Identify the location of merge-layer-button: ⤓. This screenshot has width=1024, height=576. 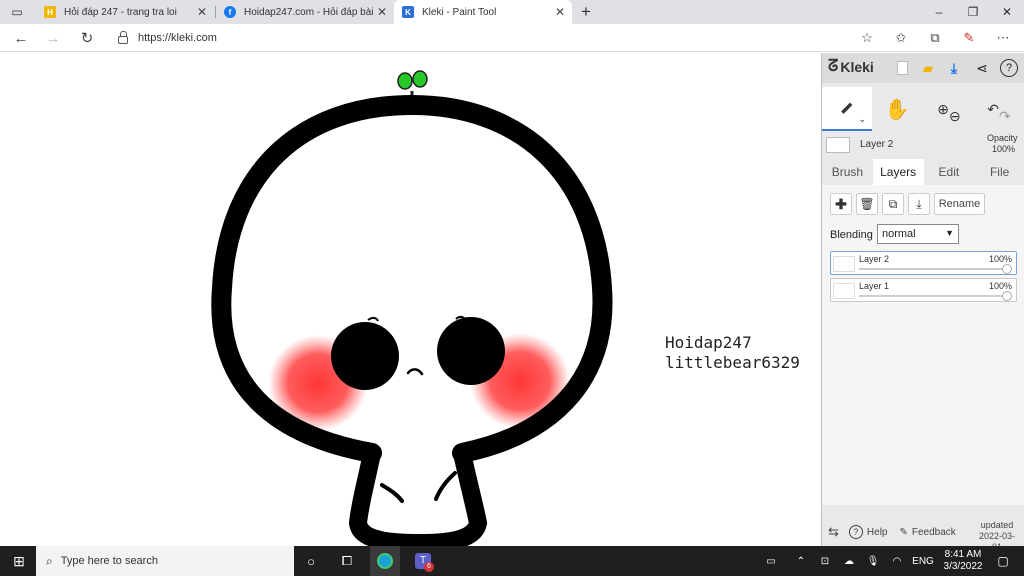
(919, 204).